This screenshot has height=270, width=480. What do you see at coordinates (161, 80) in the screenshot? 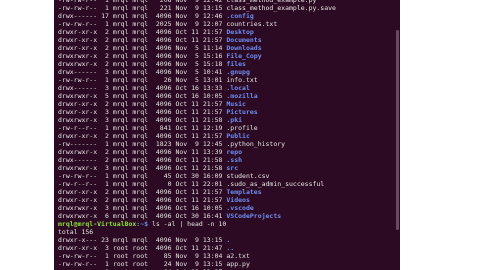
I see `file-size: 26` at bounding box center [161, 80].